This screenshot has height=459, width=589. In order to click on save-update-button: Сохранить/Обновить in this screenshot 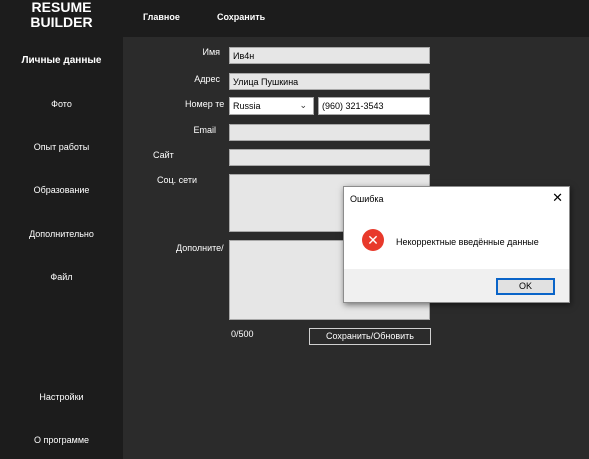, I will do `click(370, 336)`.